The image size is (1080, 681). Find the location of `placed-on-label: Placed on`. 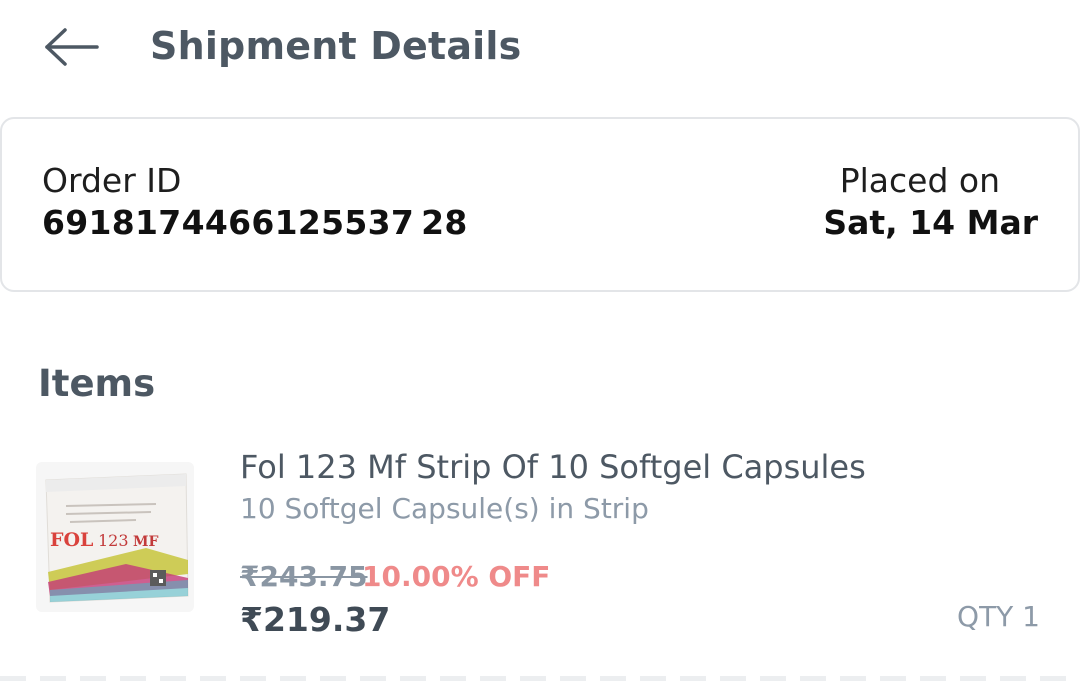

placed-on-label: Placed on is located at coordinates (919, 180).